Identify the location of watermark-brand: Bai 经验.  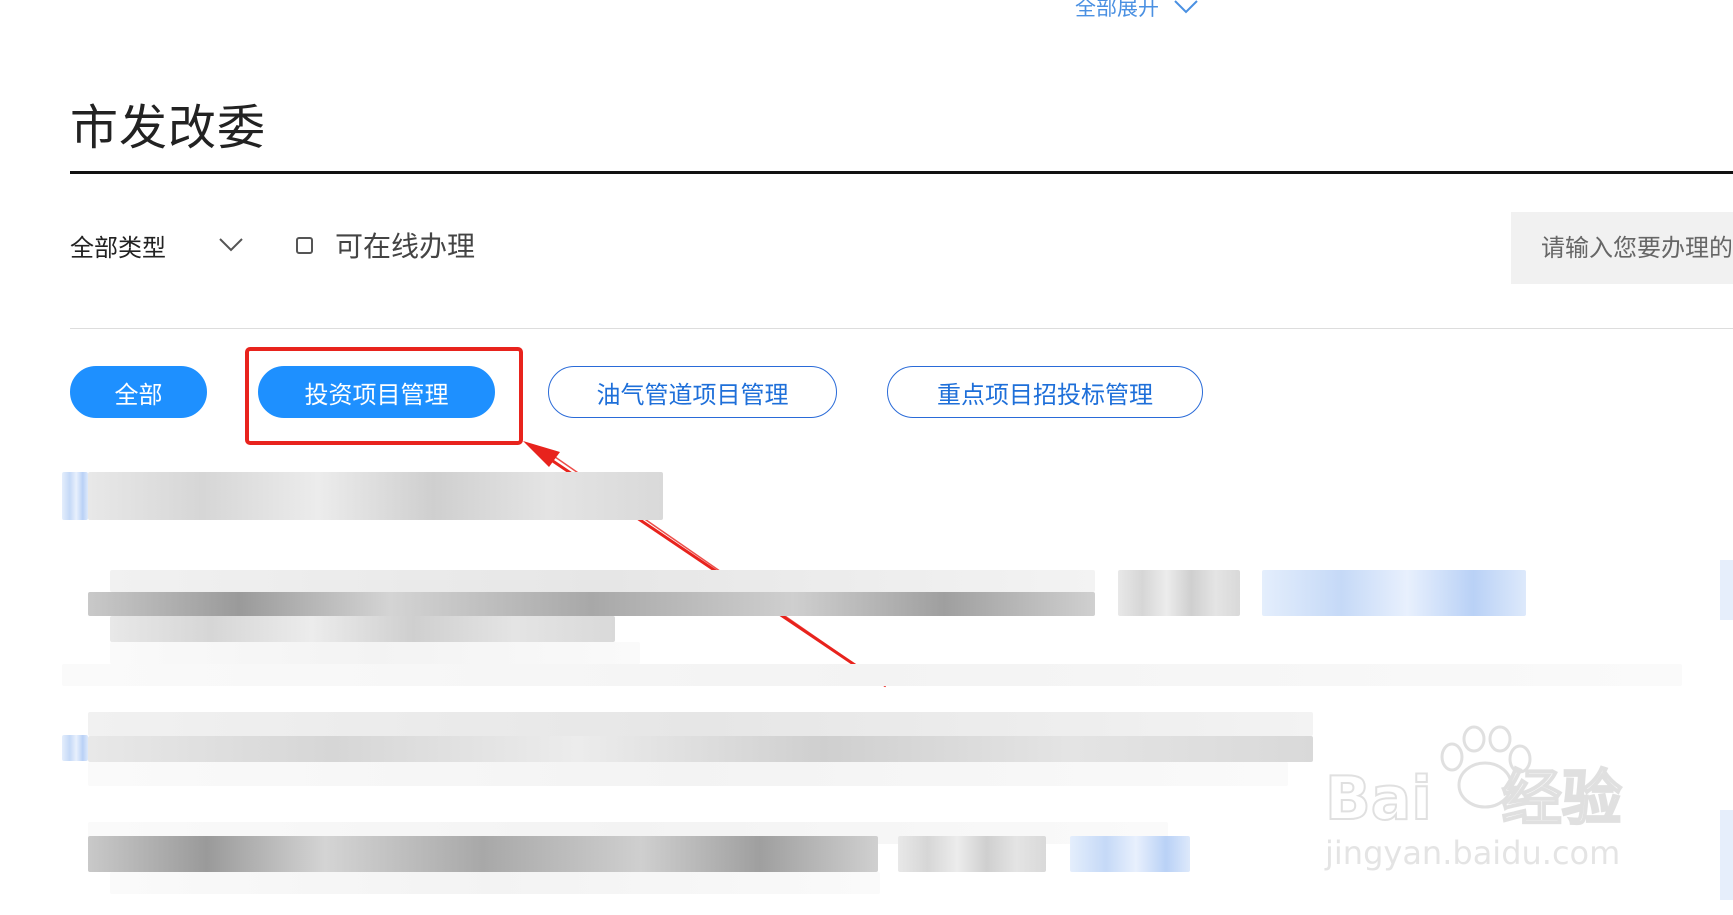
(1473, 799).